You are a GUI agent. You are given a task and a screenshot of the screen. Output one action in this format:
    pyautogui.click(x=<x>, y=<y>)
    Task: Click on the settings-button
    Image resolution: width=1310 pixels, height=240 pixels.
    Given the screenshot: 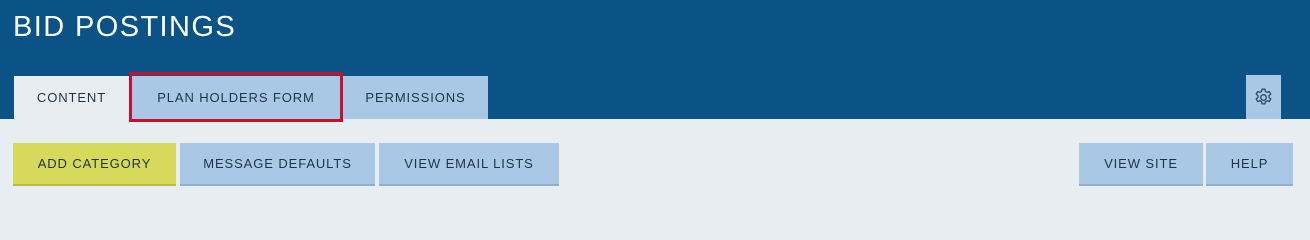 What is the action you would take?
    pyautogui.click(x=1263, y=97)
    